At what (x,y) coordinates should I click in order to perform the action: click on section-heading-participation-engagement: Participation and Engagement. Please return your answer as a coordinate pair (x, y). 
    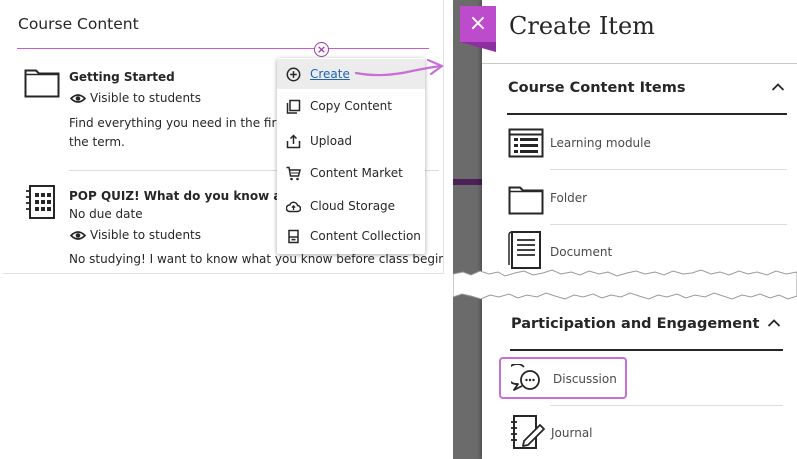
    Looking at the image, I should click on (635, 324).